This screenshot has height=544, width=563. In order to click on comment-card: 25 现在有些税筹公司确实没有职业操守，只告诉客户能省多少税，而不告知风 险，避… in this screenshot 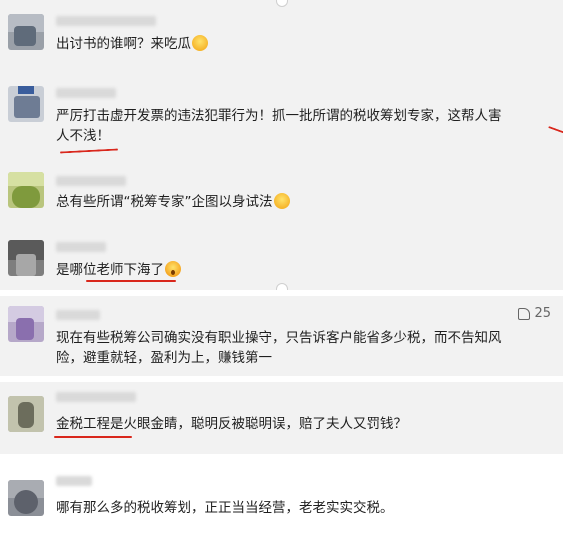, I will do `click(281, 336)`.